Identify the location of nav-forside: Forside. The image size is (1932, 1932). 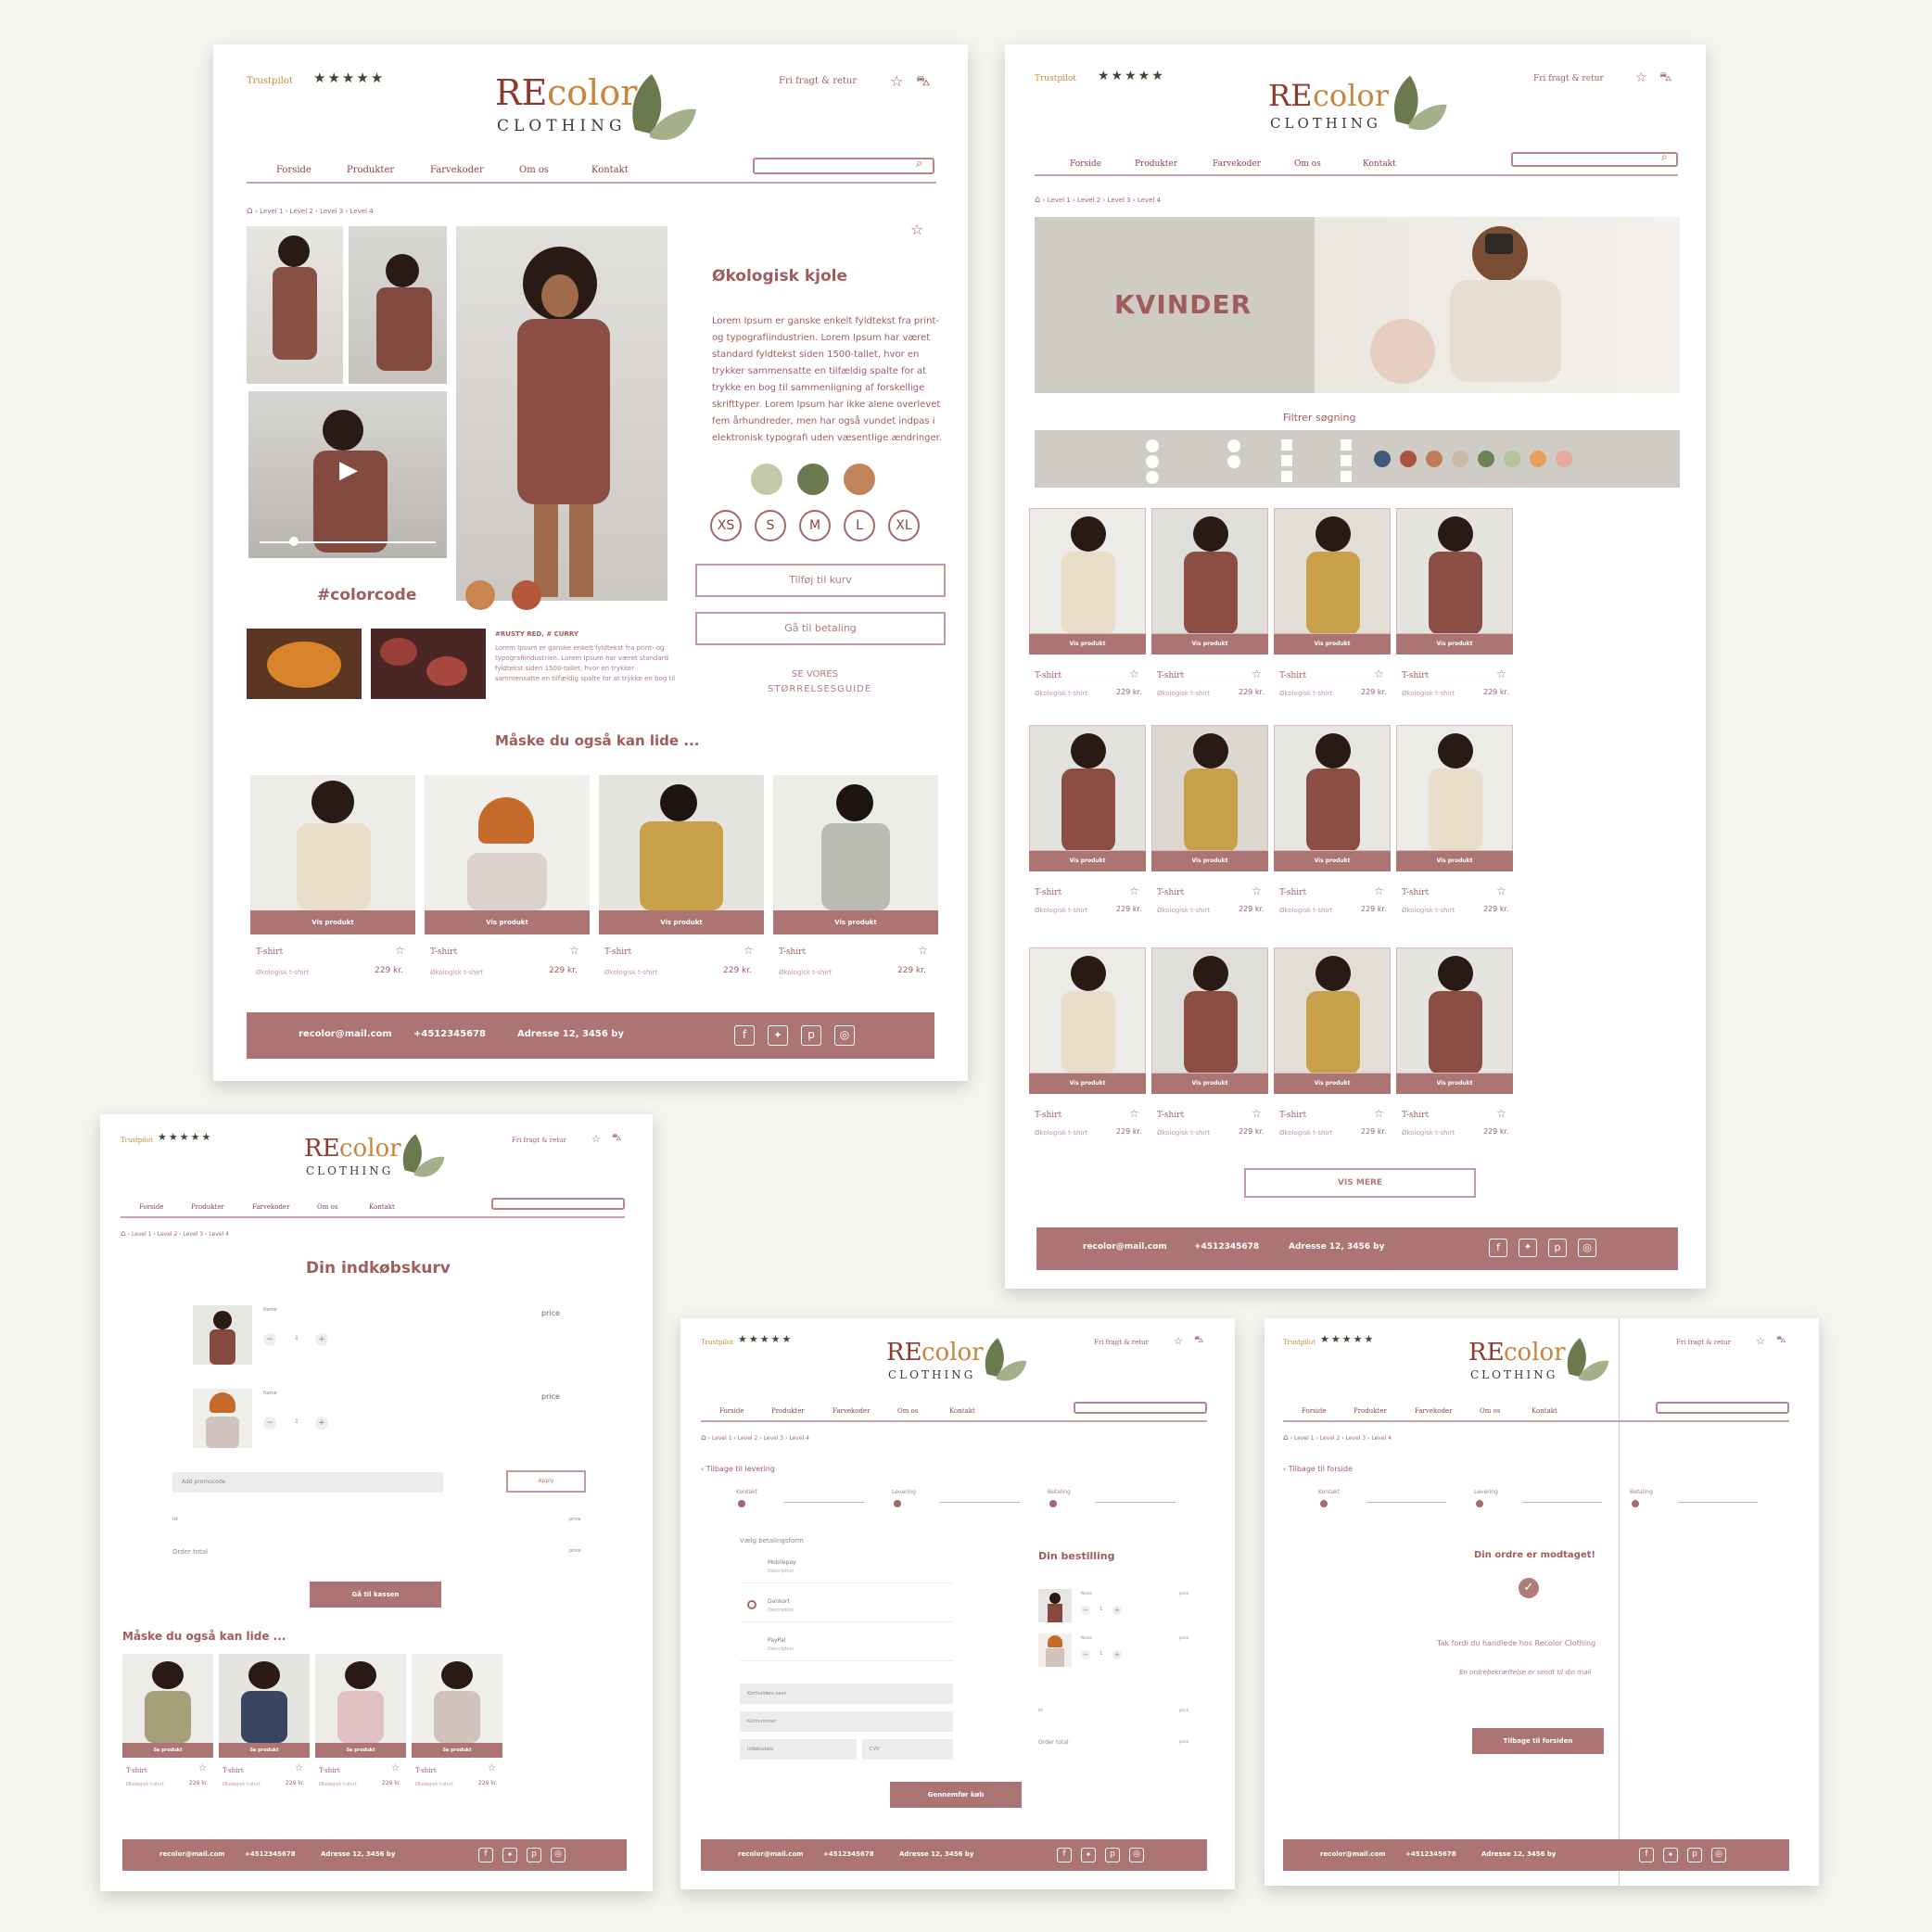
(293, 170).